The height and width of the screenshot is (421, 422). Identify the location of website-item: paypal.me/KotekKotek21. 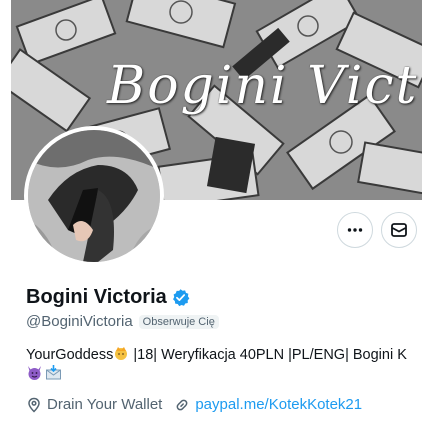
(268, 404).